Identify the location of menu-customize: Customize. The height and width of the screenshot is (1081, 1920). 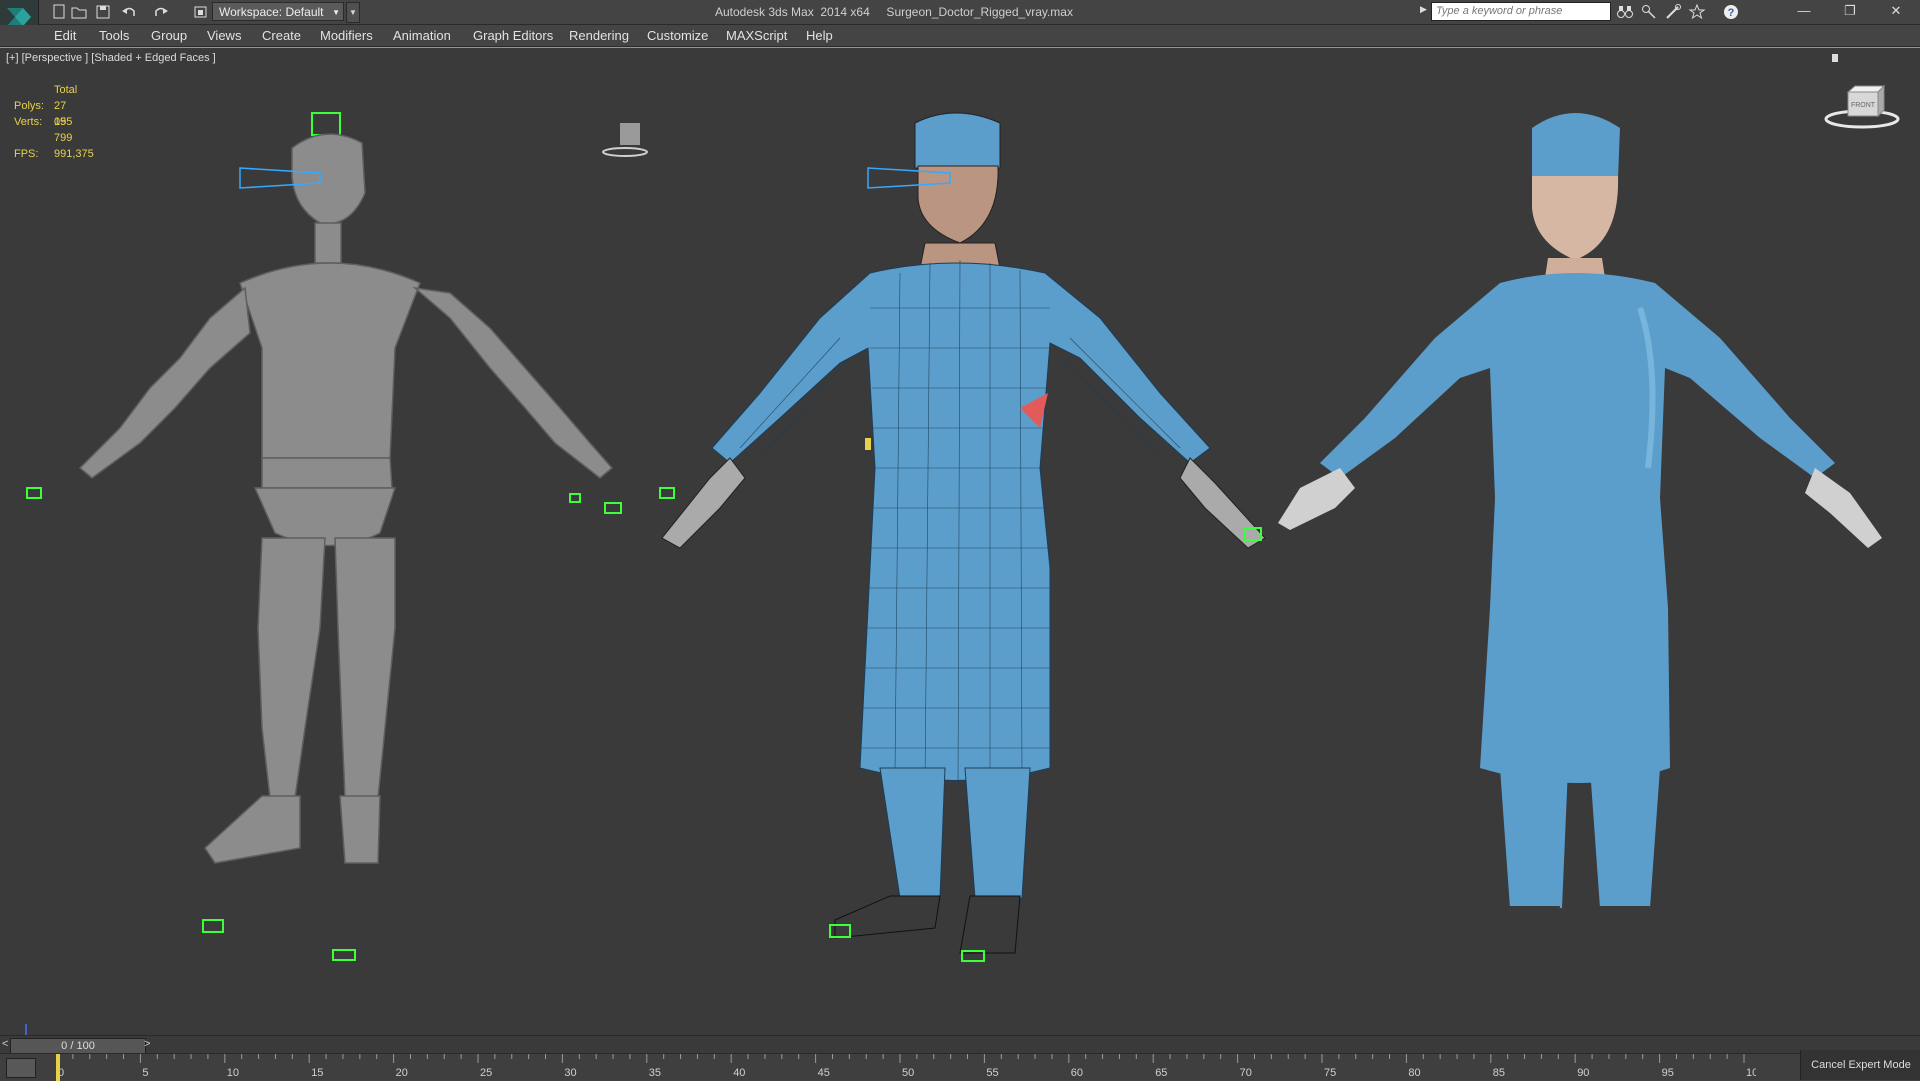
(677, 35).